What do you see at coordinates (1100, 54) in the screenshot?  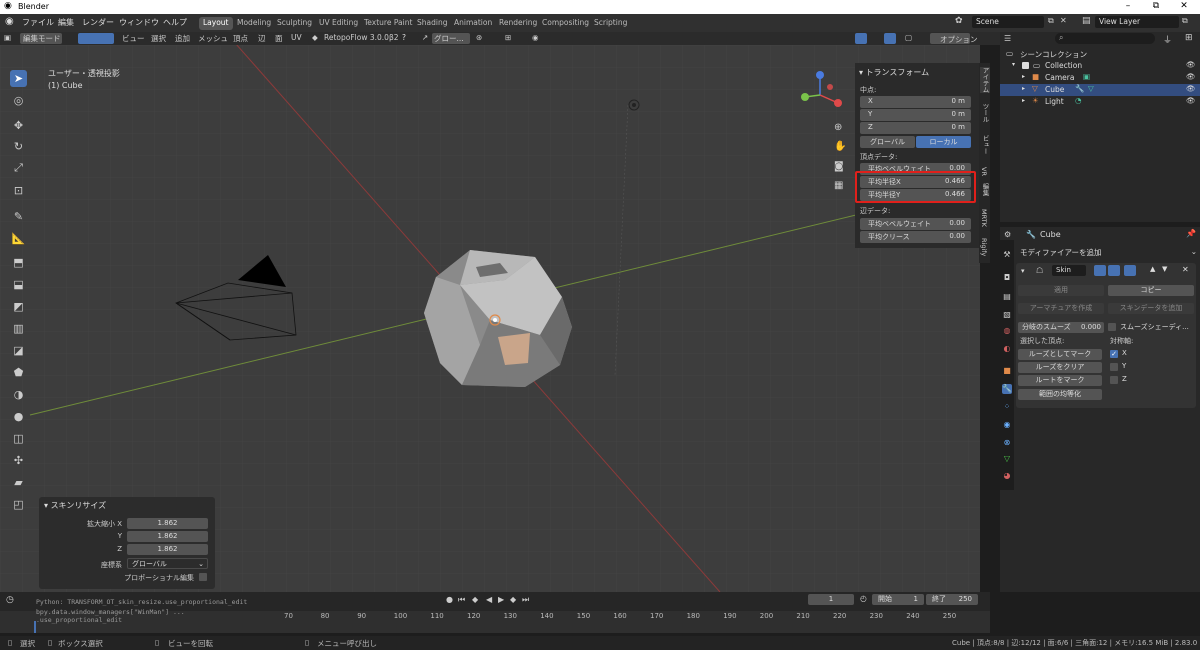 I see `outliner-scene-collection: ▭ シーンコレクション` at bounding box center [1100, 54].